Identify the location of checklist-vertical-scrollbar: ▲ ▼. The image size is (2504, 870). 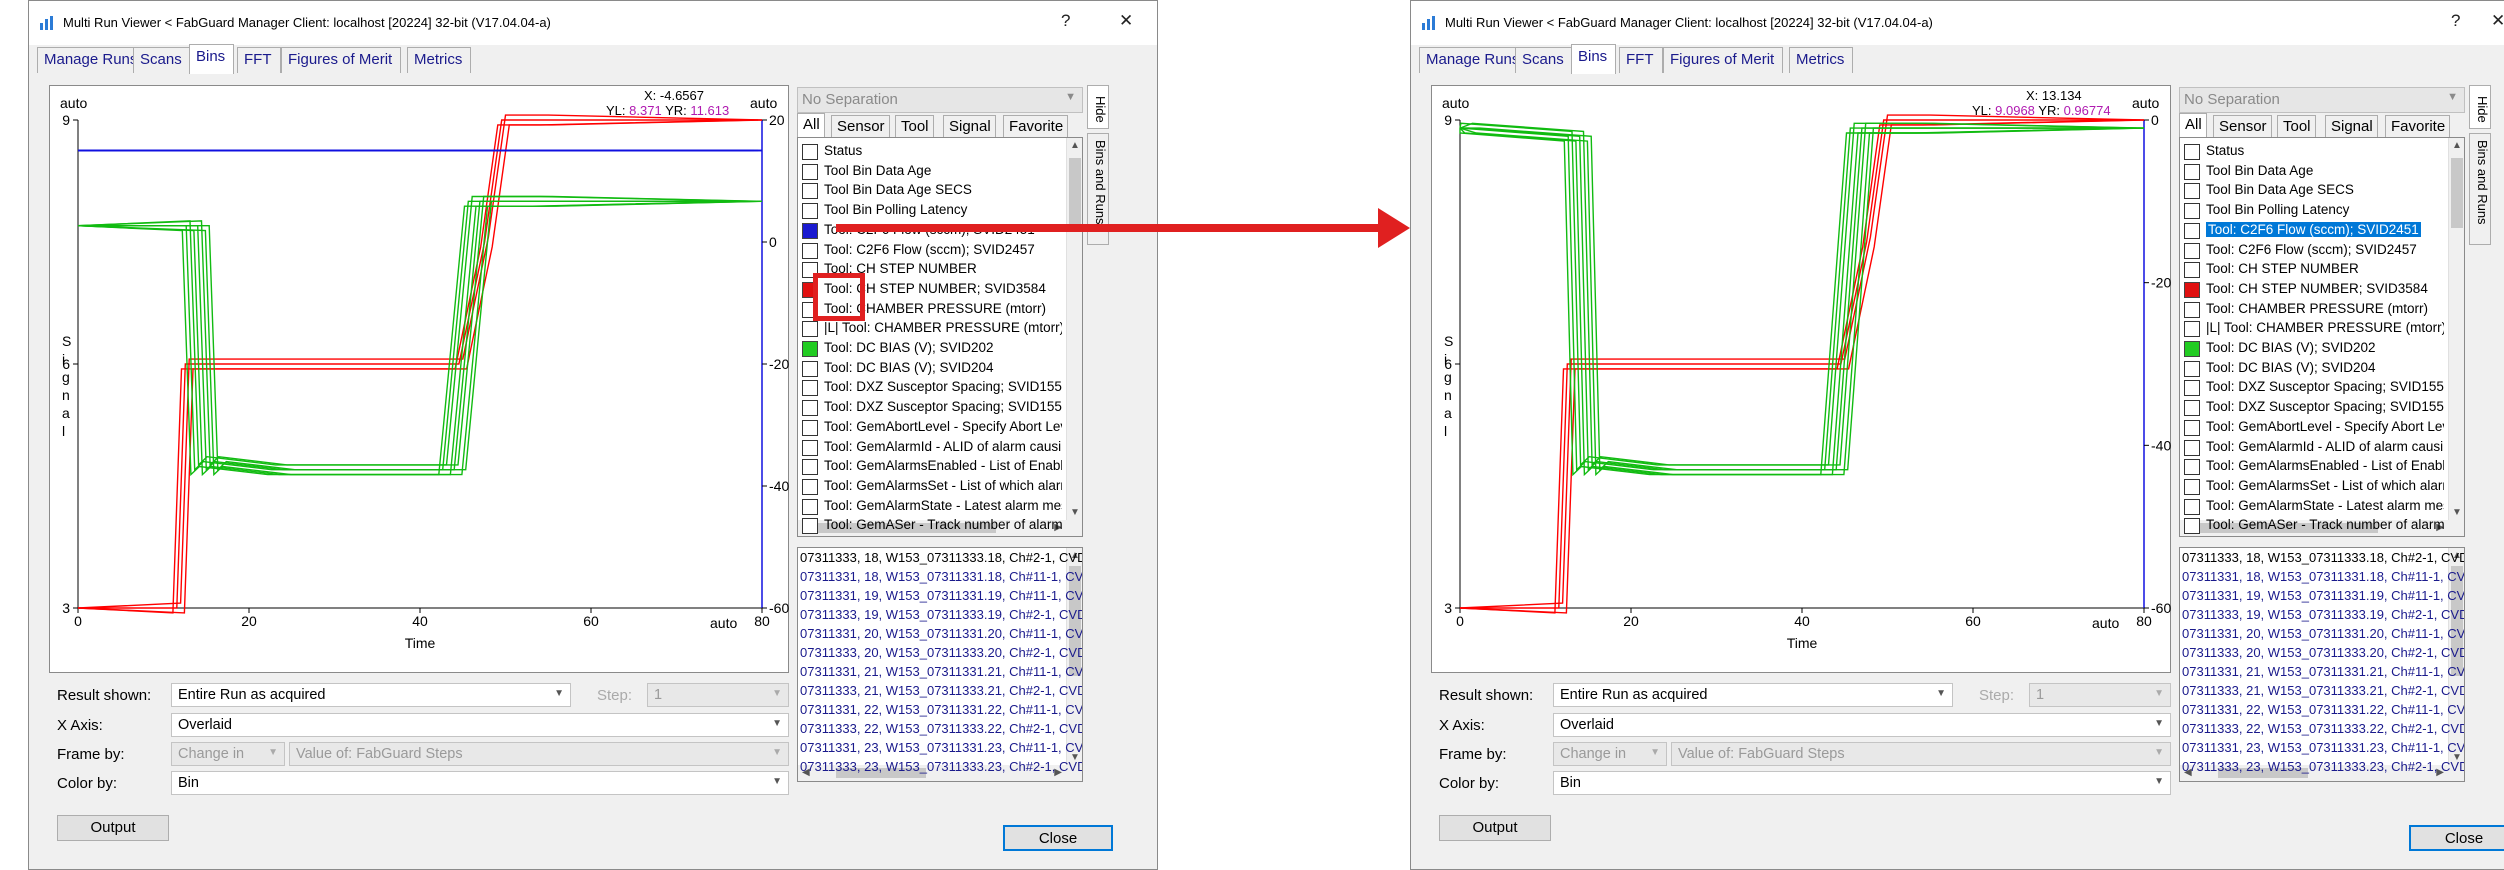
(1074, 329).